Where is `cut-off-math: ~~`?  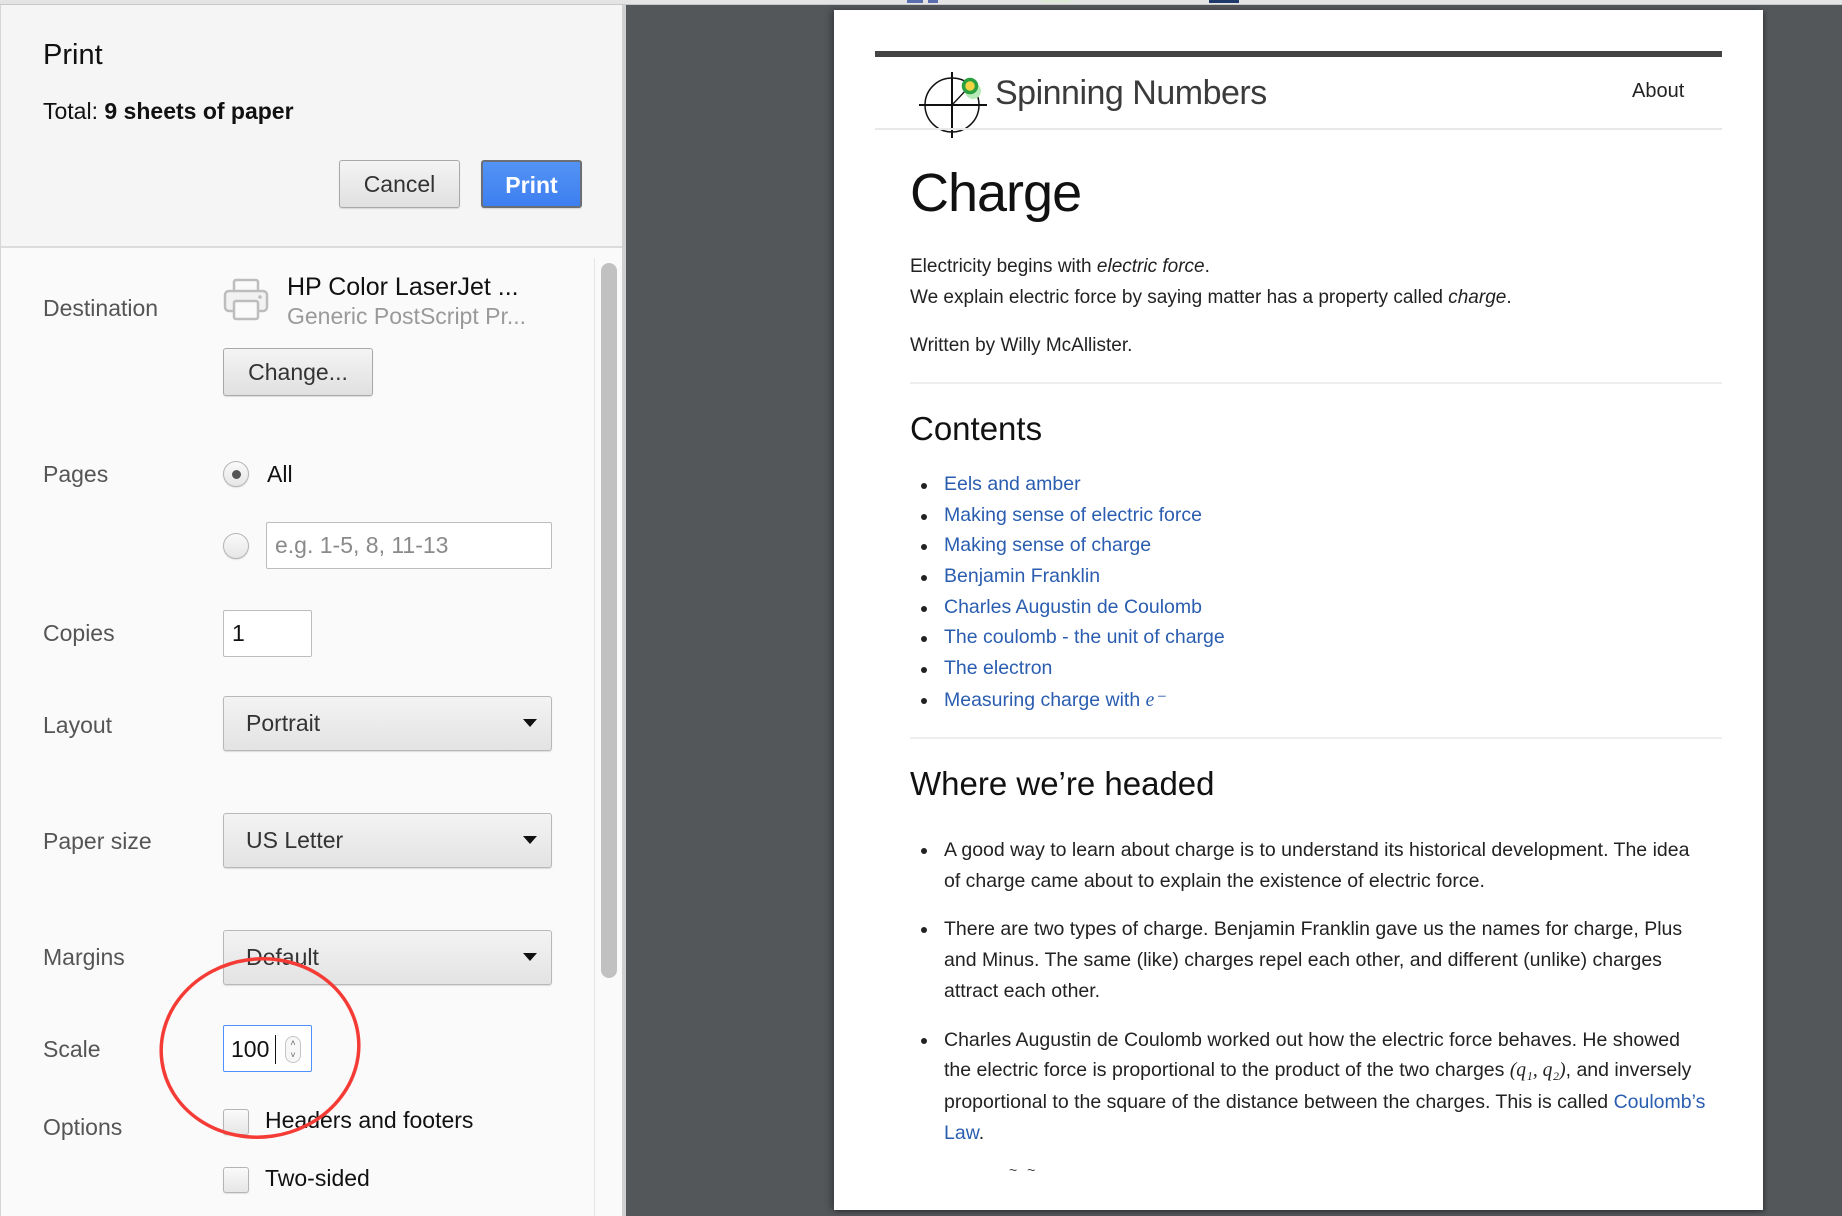
cut-off-math: ~~ is located at coordinates (1027, 1170).